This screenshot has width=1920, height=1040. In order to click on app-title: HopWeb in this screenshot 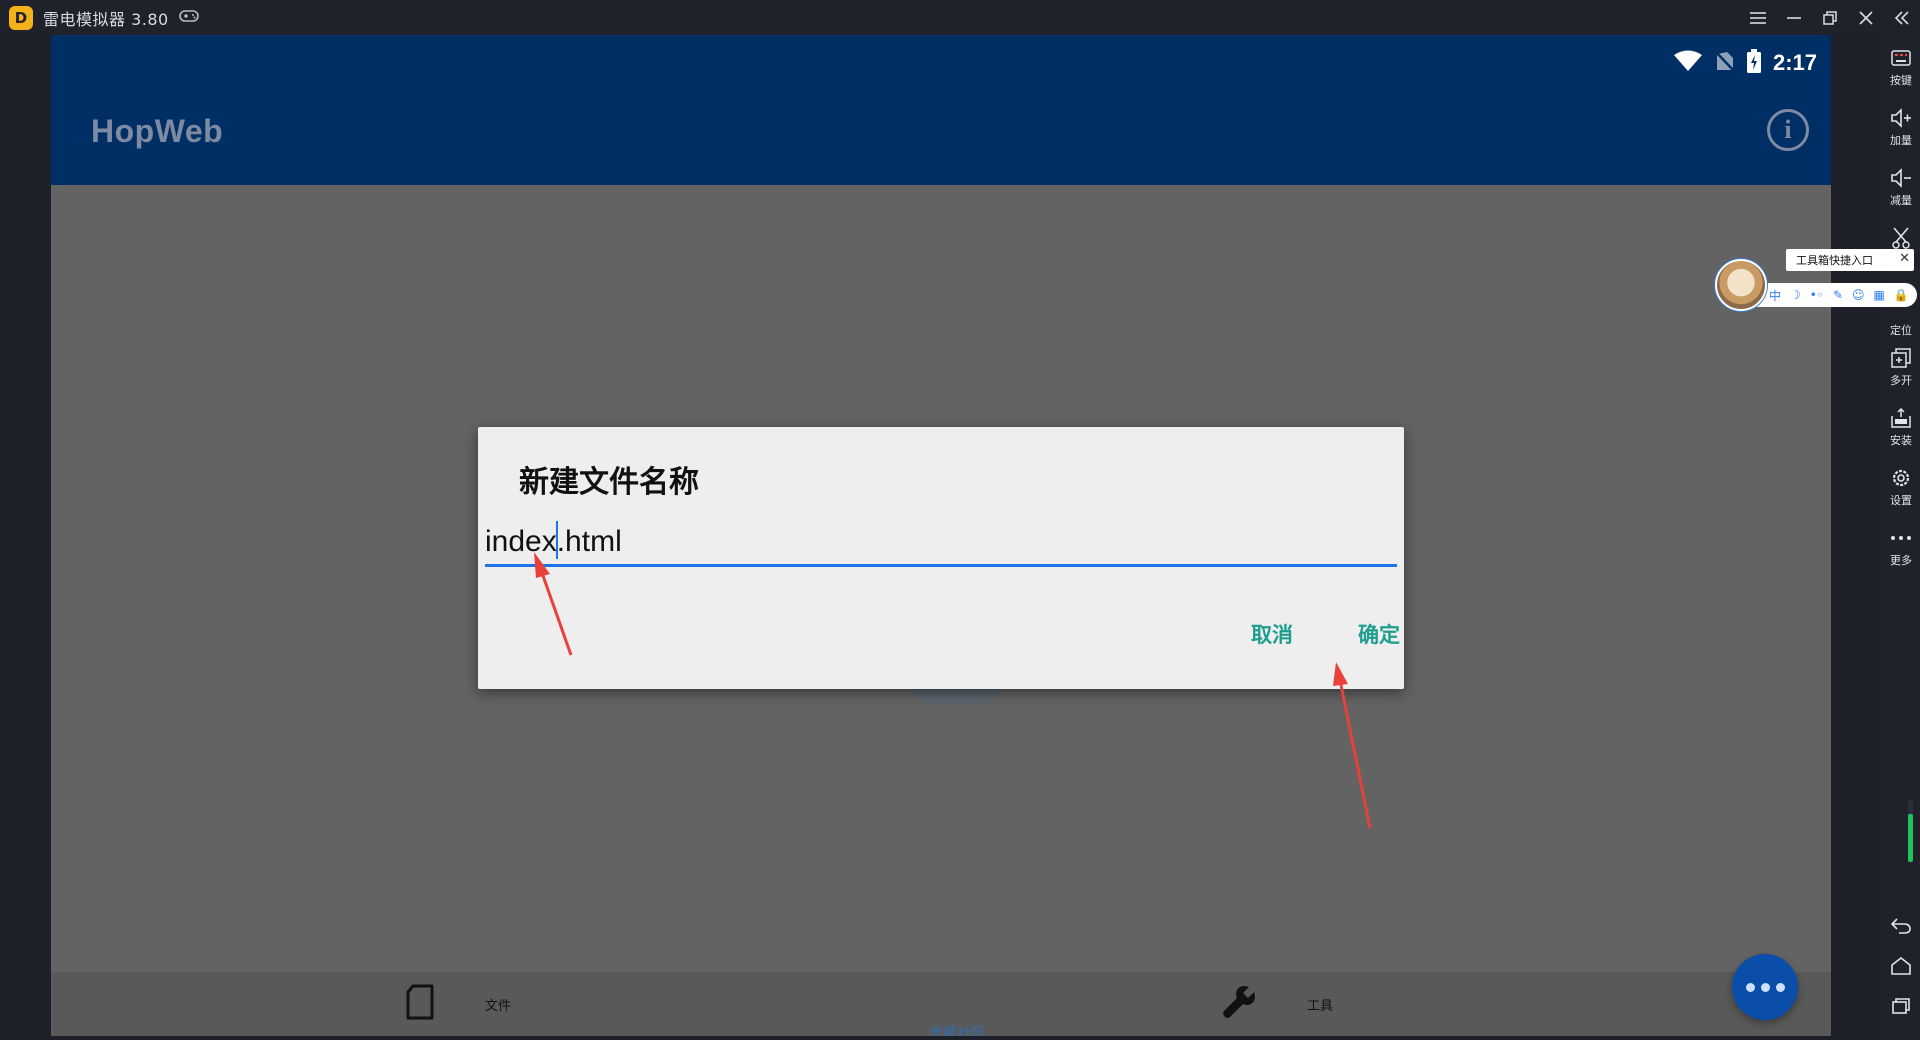, I will do `click(157, 131)`.